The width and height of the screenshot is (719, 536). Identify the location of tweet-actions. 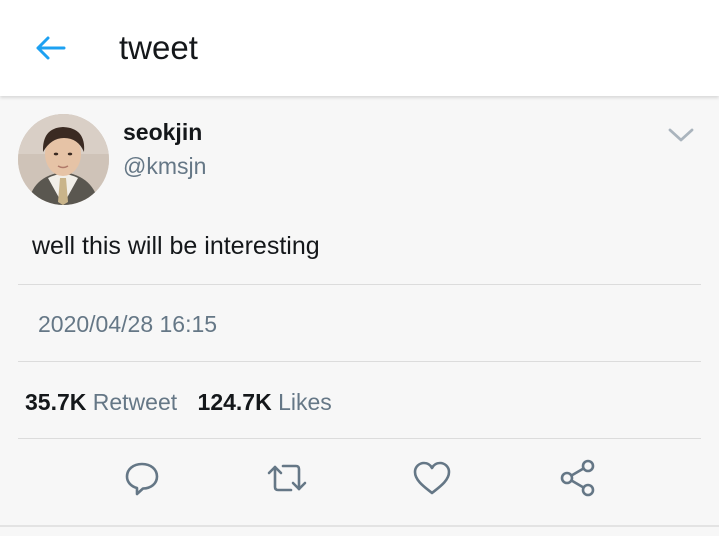
(359, 482).